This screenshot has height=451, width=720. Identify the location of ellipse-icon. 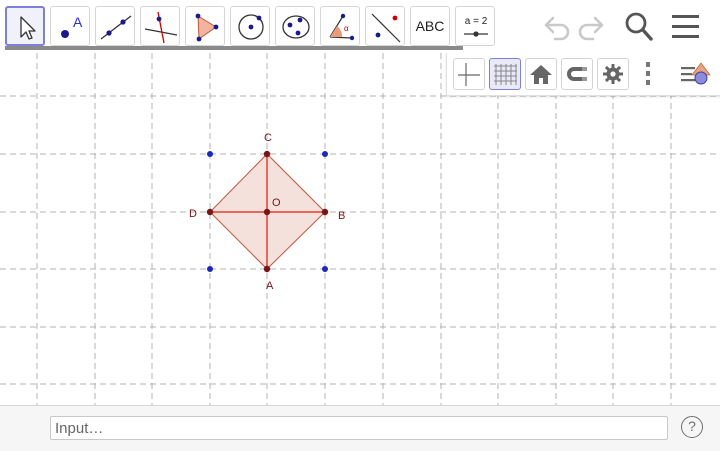
(296, 27).